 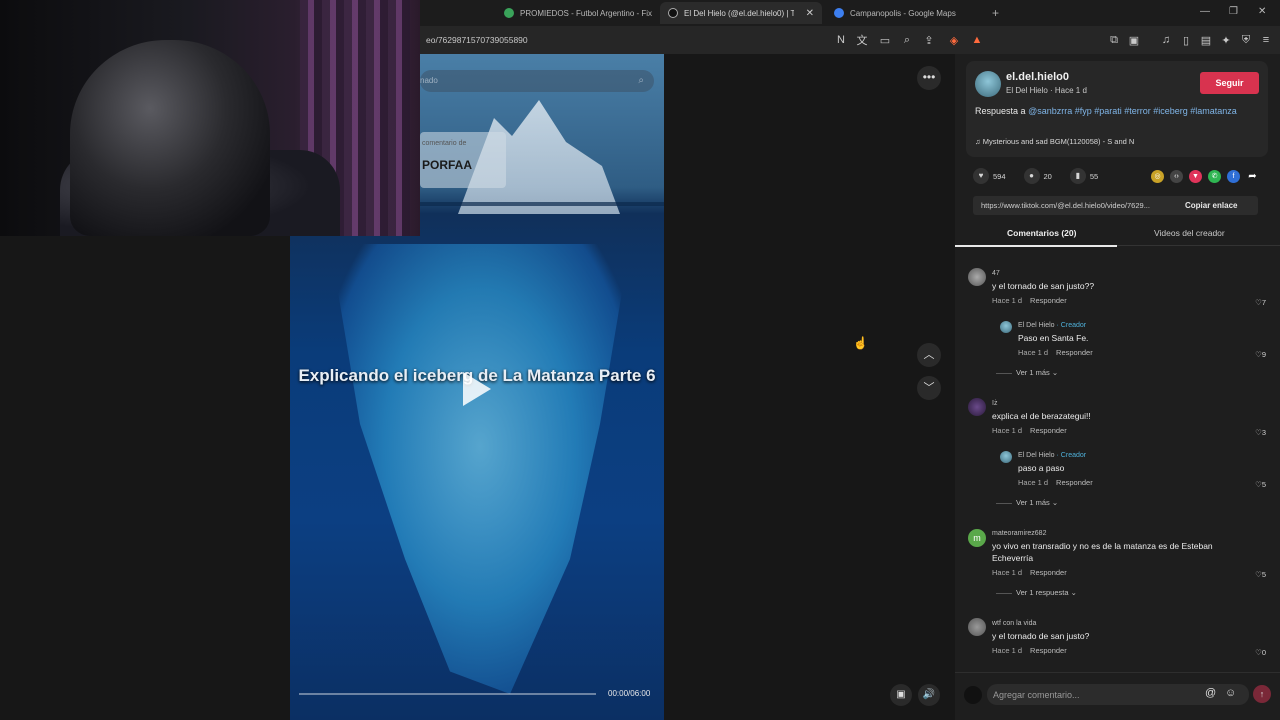 What do you see at coordinates (862, 40) in the screenshot?
I see `translate-icon: 文` at bounding box center [862, 40].